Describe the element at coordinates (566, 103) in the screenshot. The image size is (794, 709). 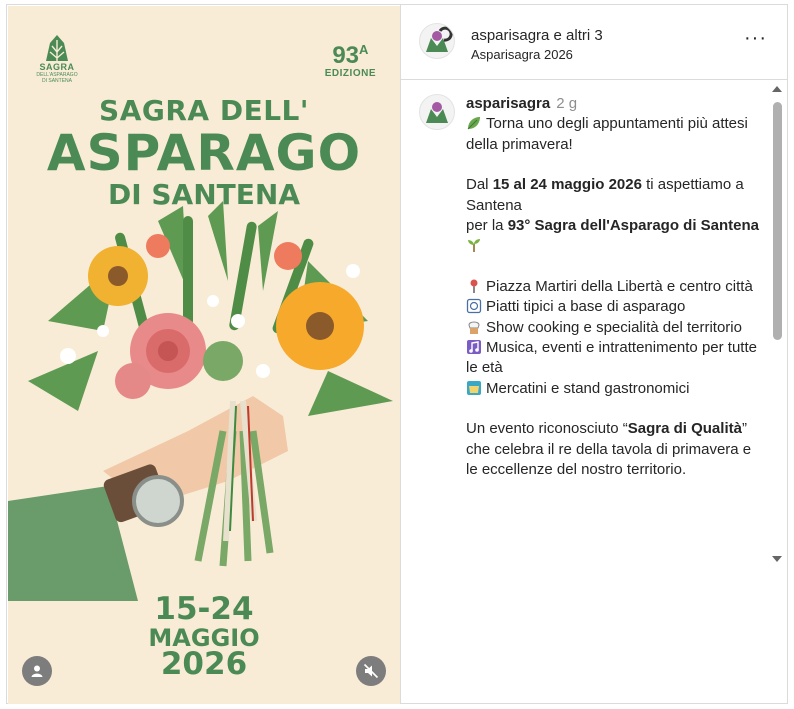
I see `caption-time: 2 g` at that location.